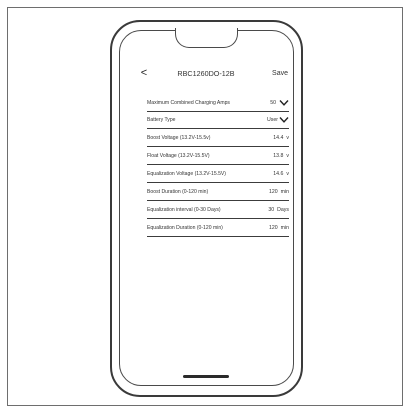 The image size is (412, 414). Describe the element at coordinates (179, 138) in the screenshot. I see `setting-label: Boost Voltage (13.2V-15.5v)` at that location.